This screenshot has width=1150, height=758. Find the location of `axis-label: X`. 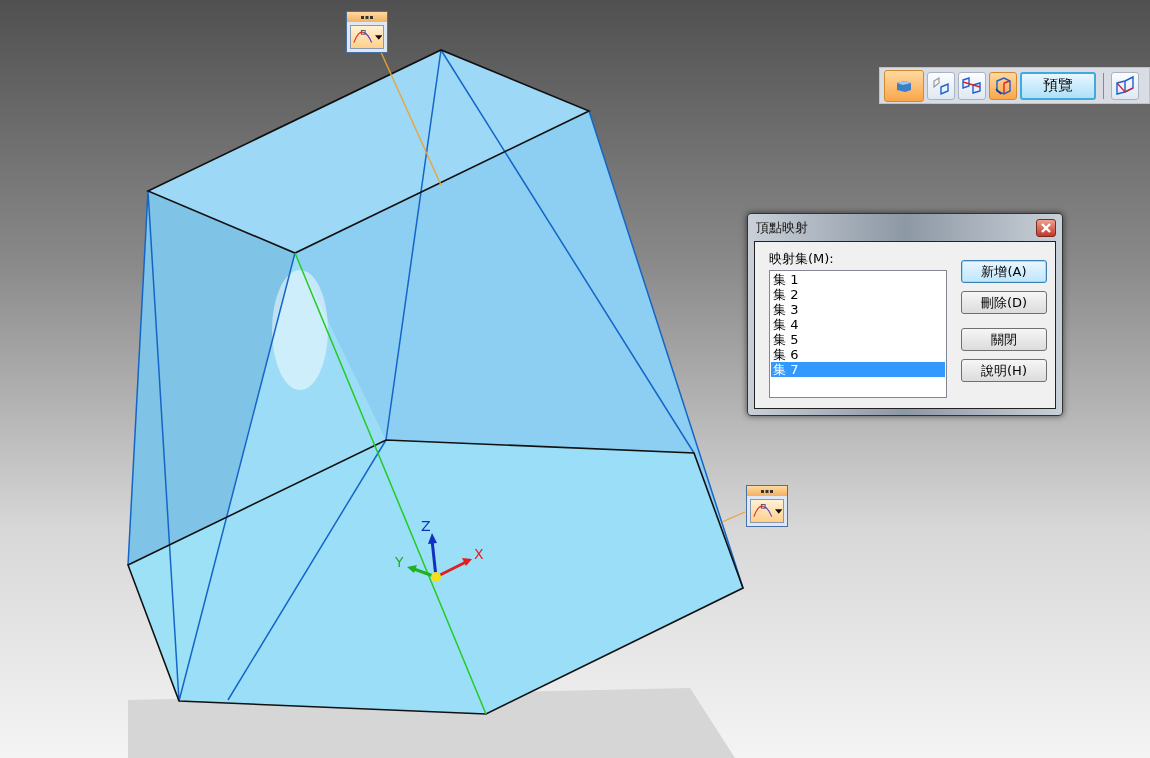

axis-label: X is located at coordinates (479, 554).